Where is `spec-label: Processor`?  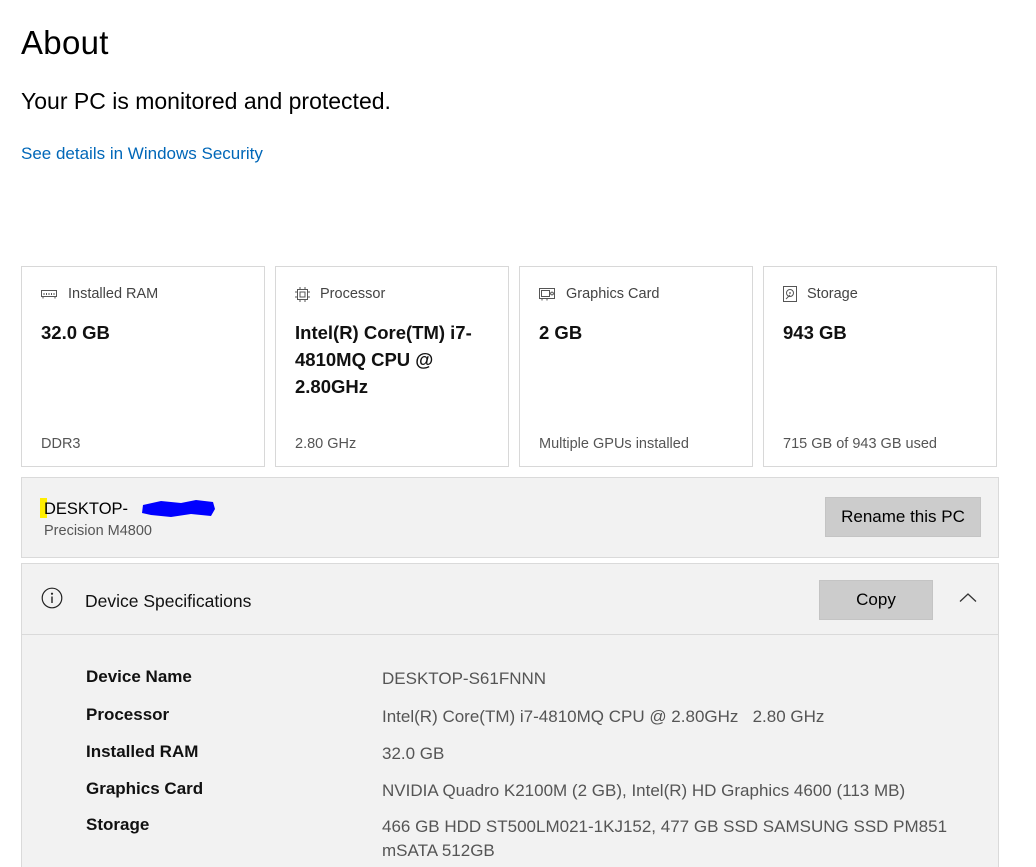
spec-label: Processor is located at coordinates (128, 714).